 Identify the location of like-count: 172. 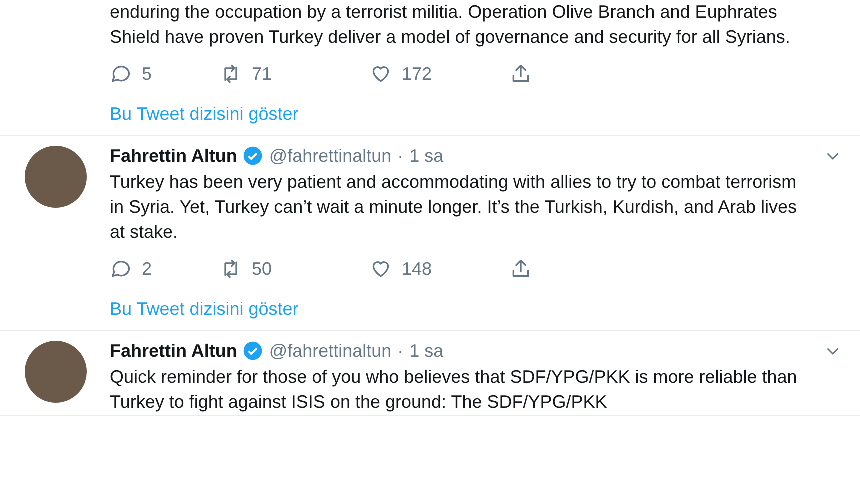
(417, 74).